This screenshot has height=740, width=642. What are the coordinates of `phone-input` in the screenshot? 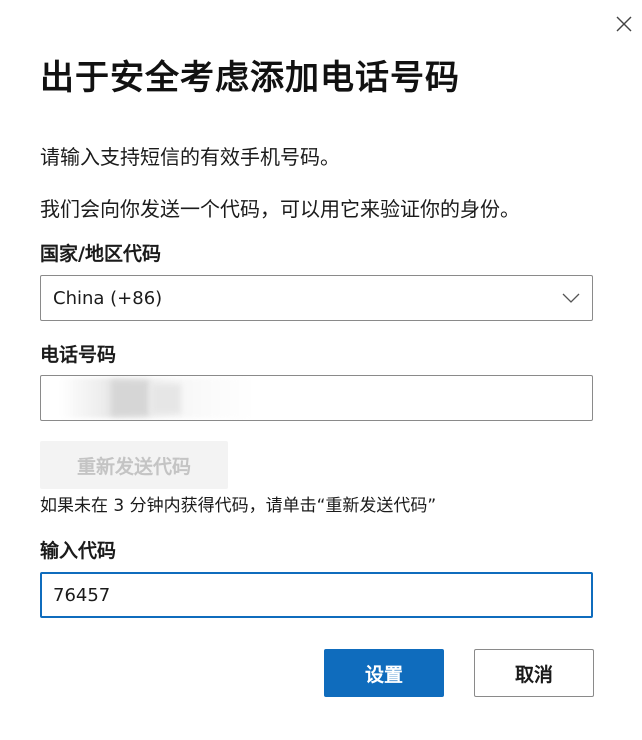 It's located at (316, 398).